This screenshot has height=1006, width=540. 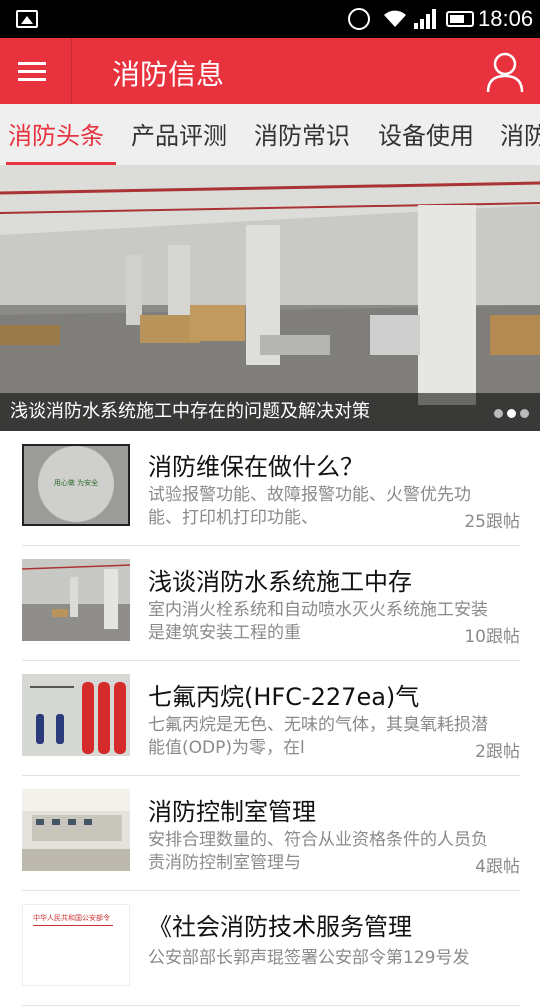 What do you see at coordinates (190, 411) in the screenshot?
I see `banner-caption: 浅谈消防水系统施工中存在的问题及解决对策` at bounding box center [190, 411].